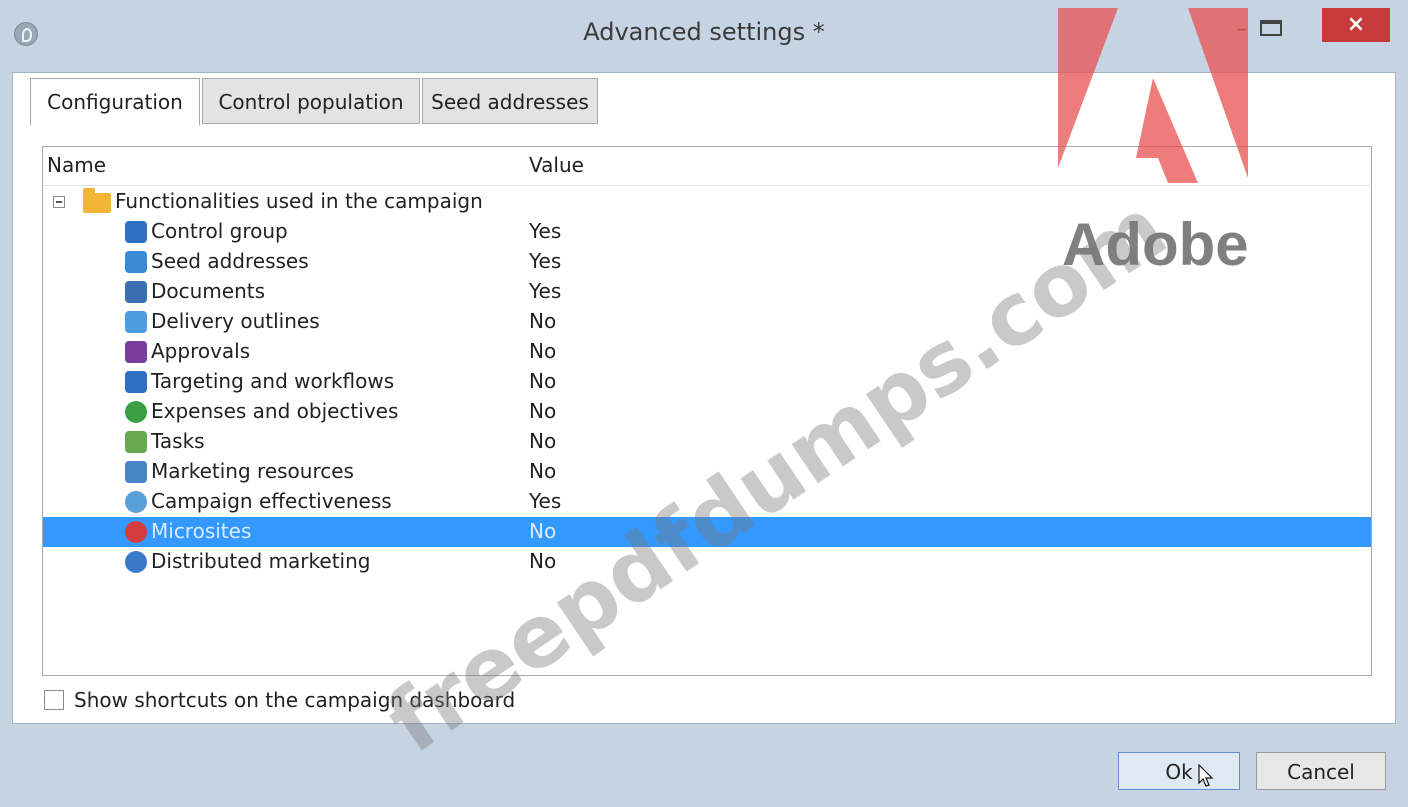 The height and width of the screenshot is (807, 1408). What do you see at coordinates (707, 322) in the screenshot?
I see `list-item: Delivery outlines No` at bounding box center [707, 322].